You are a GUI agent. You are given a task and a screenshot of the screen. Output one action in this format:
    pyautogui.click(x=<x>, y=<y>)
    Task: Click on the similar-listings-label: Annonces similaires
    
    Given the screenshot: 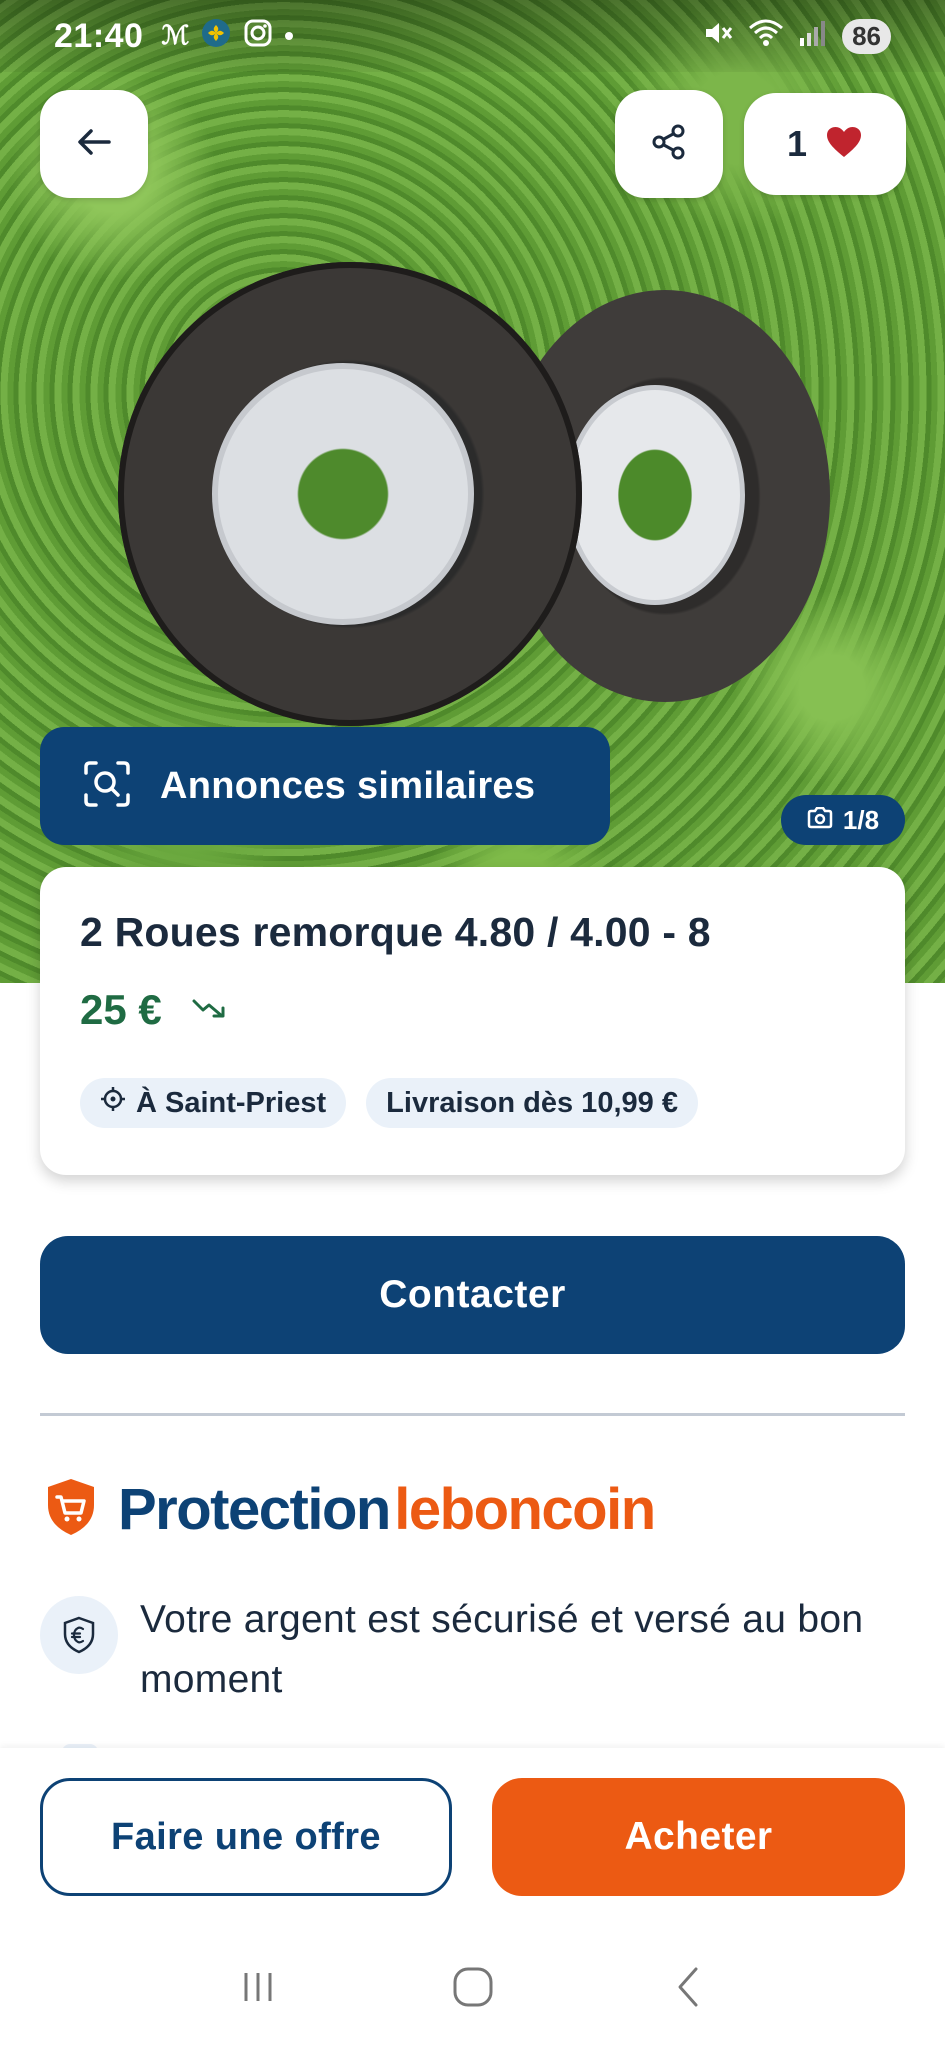 What is the action you would take?
    pyautogui.click(x=348, y=785)
    